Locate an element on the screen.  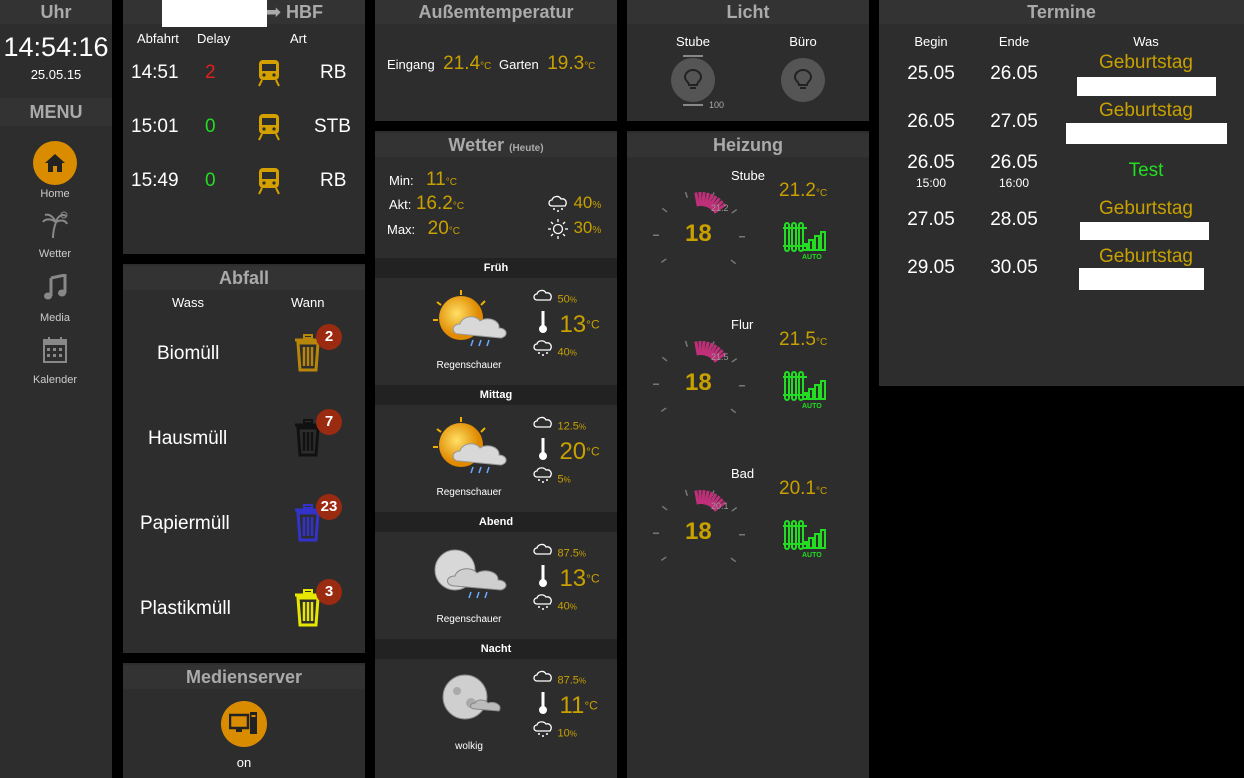
weather-period-header: Abend is located at coordinates (496, 522).